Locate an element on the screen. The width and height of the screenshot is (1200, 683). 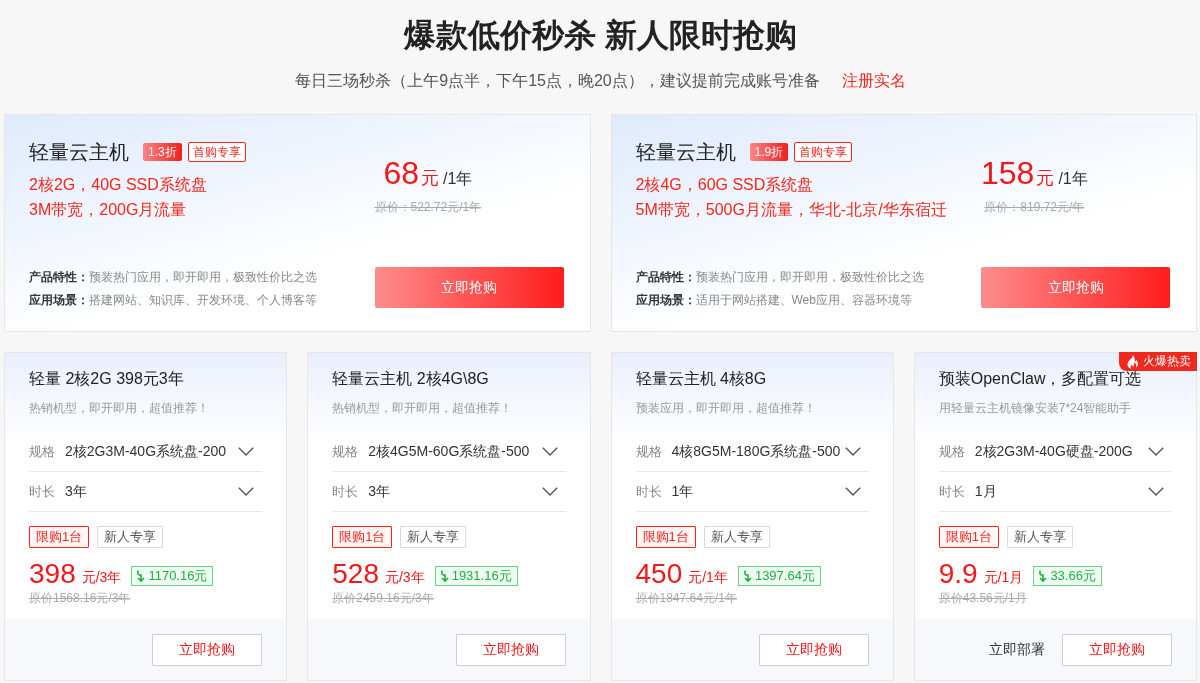
subtitle-text: 每日三场秒杀（上午9点半，下午15点，晚20点），建议提前完成账号准备 is located at coordinates (557, 81).